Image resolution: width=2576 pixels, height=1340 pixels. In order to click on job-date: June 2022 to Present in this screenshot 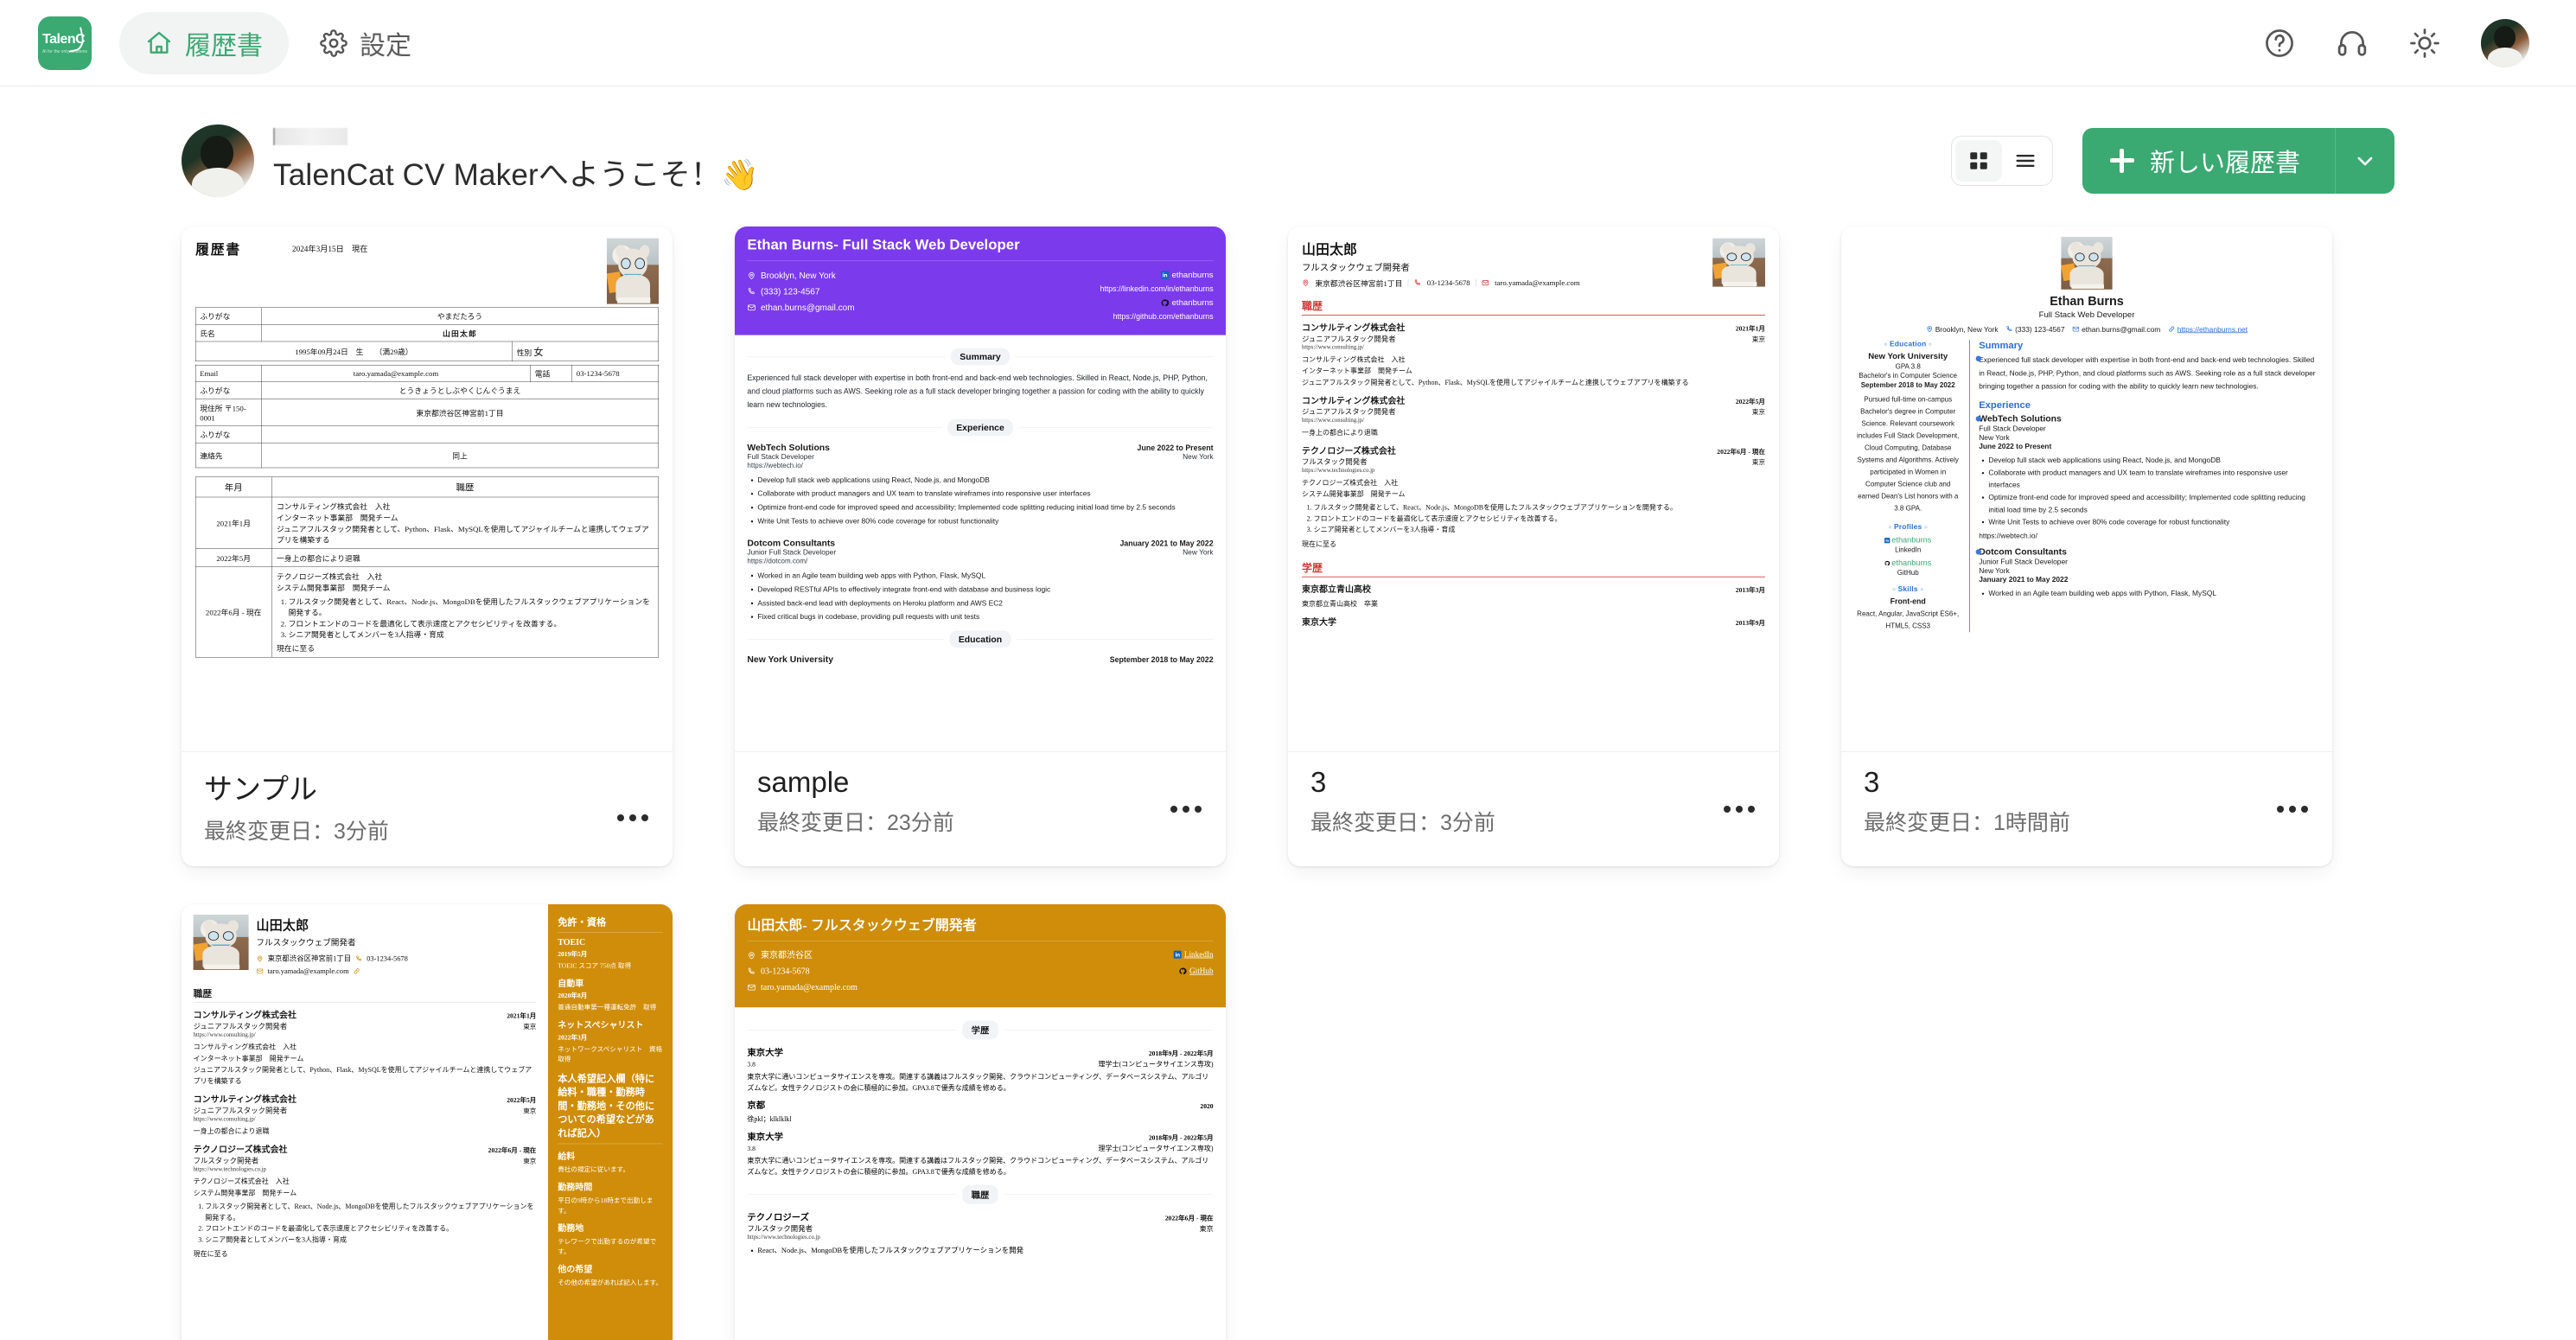, I will do `click(2015, 446)`.